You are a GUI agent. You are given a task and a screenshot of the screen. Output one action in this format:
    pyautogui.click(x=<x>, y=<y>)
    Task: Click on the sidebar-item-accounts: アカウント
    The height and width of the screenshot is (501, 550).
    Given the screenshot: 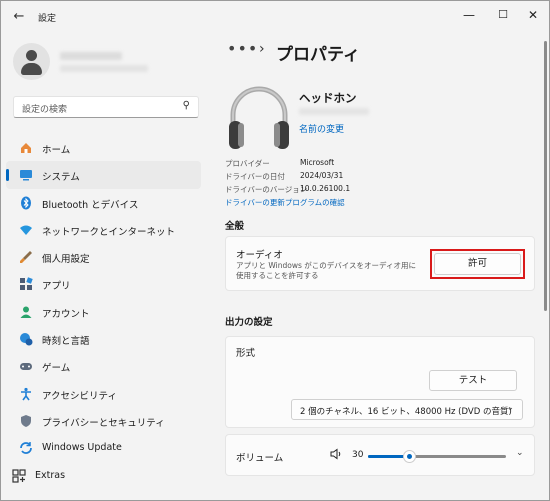 What is the action you would take?
    pyautogui.click(x=103, y=311)
    